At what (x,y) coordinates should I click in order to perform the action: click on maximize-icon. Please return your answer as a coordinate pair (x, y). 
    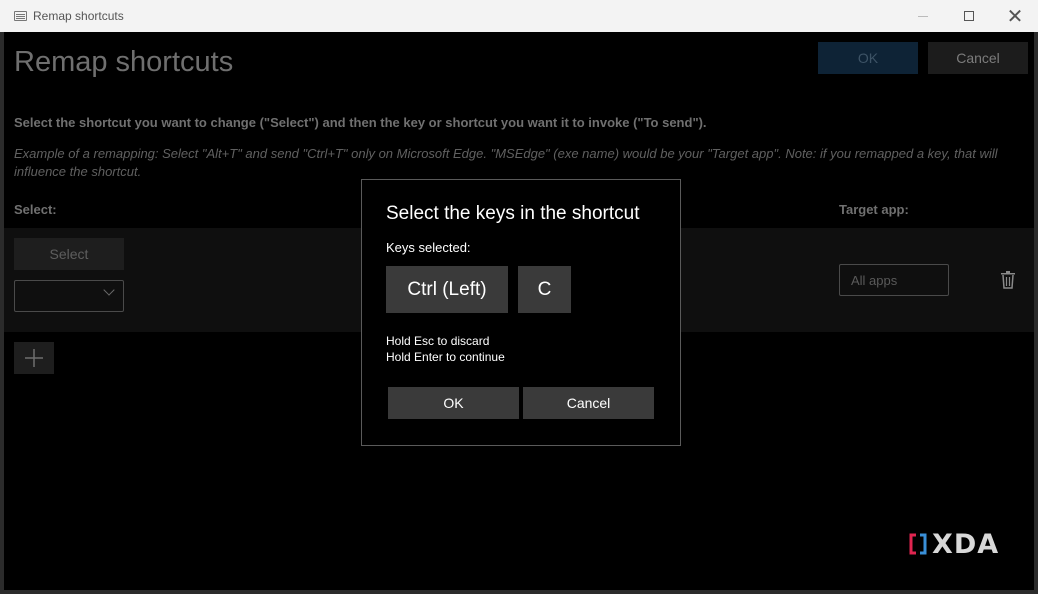
    Looking at the image, I should click on (969, 16).